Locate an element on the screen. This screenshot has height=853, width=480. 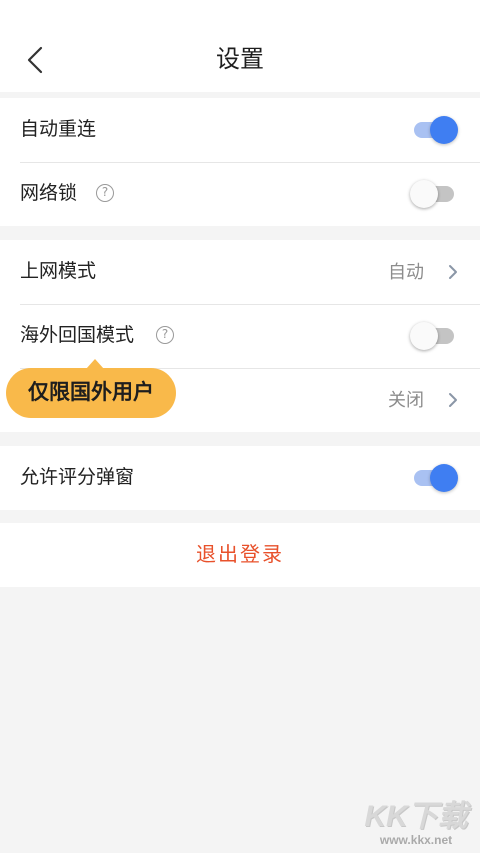
watermark-url: www.kkx.net is located at coordinates (416, 840).